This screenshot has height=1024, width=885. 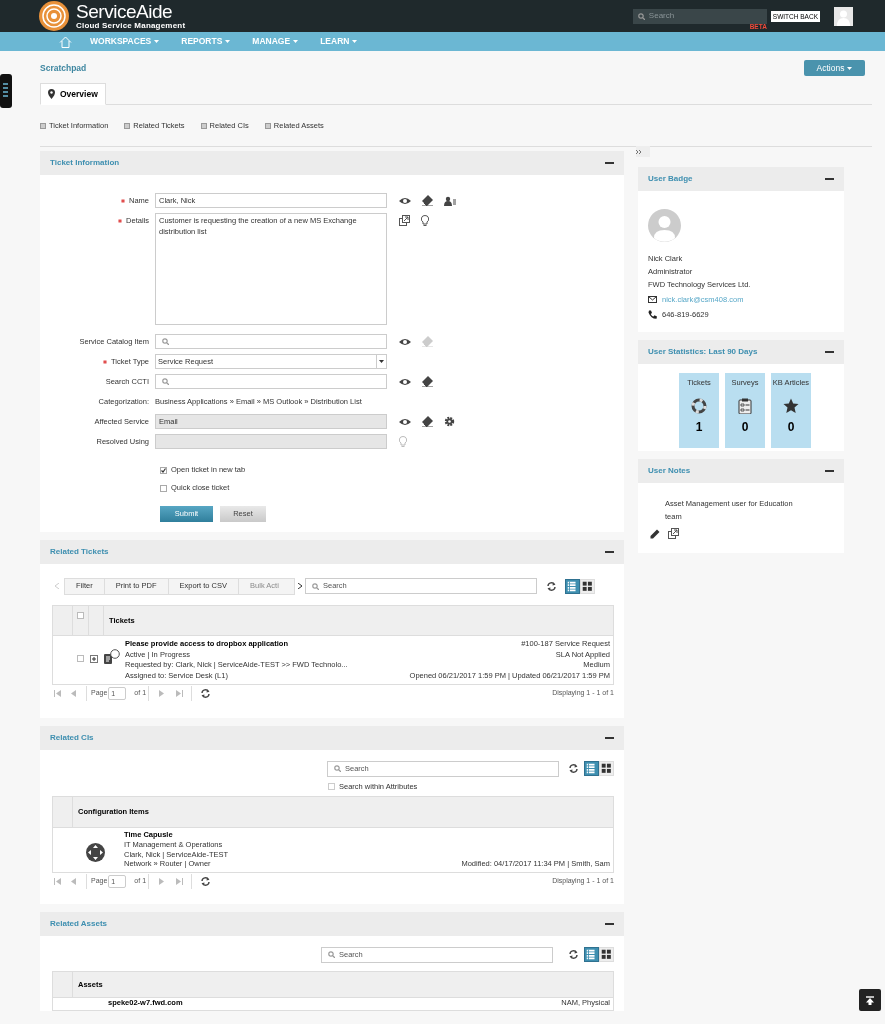 I want to click on check-icon, so click(x=163, y=470).